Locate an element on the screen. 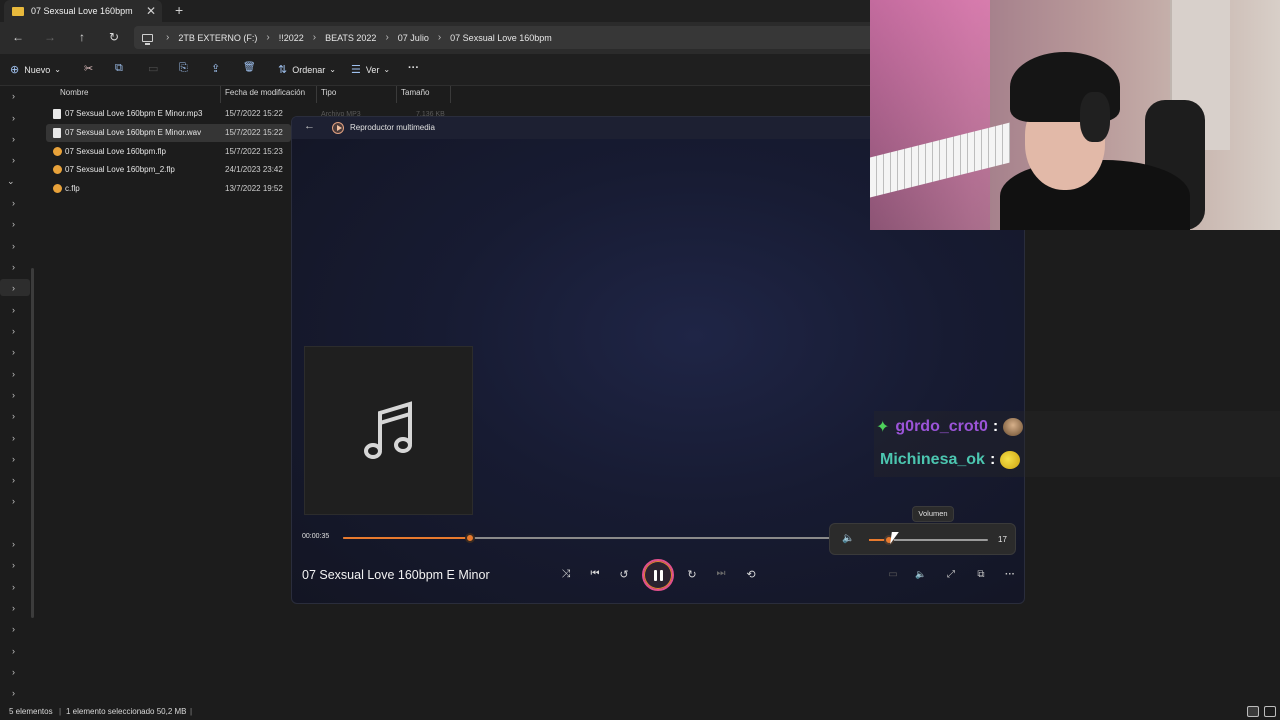 The height and width of the screenshot is (720, 1280). delete-icon: 🗑 is located at coordinates (249, 67).